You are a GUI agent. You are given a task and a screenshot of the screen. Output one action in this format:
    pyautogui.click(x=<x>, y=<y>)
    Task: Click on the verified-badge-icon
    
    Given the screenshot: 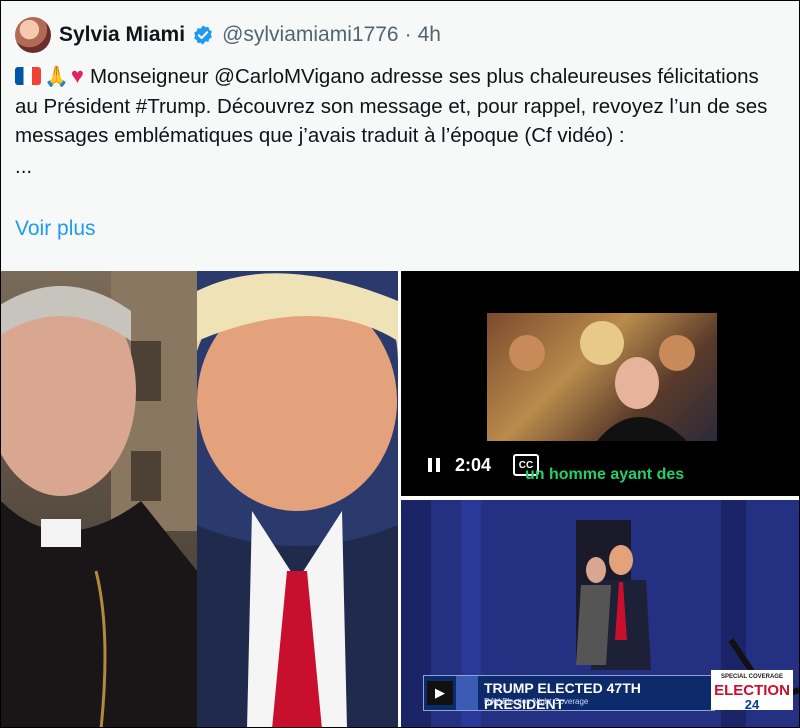 What is the action you would take?
    pyautogui.click(x=203, y=35)
    